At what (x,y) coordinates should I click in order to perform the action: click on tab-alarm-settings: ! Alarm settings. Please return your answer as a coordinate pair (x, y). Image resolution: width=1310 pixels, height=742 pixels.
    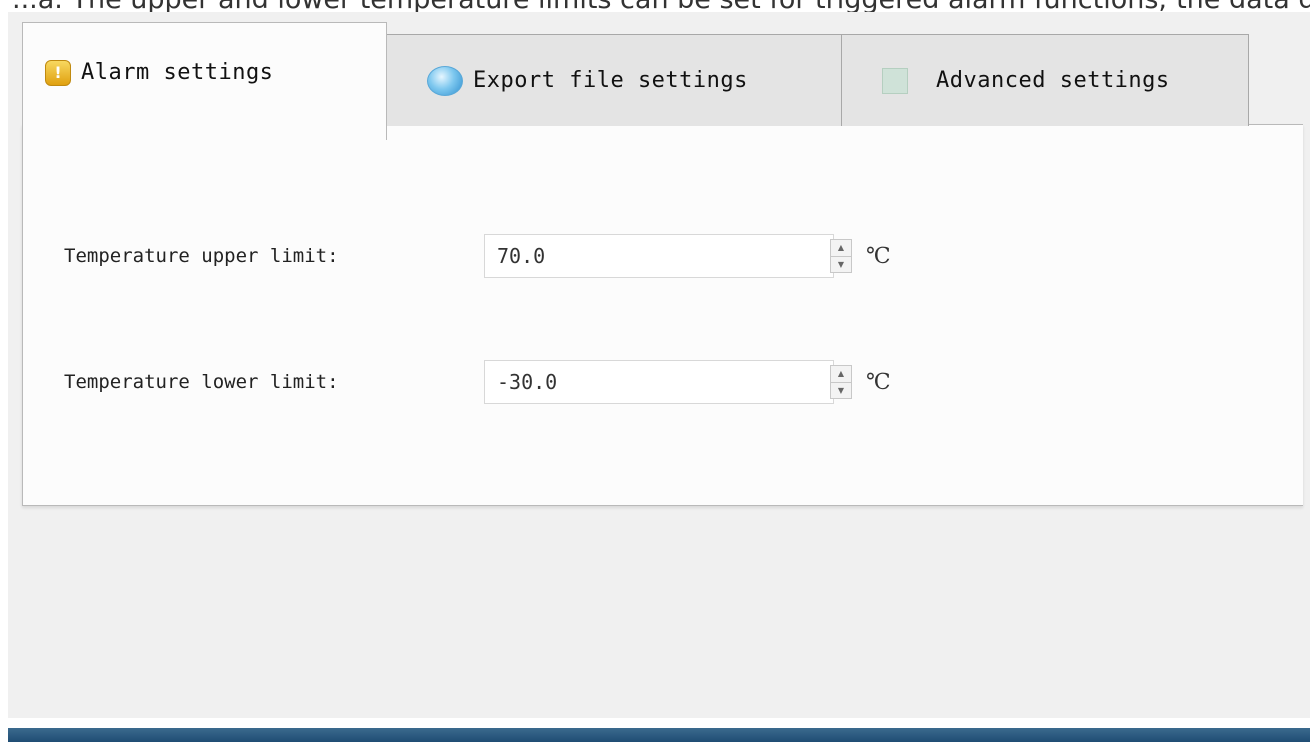
    Looking at the image, I should click on (204, 81).